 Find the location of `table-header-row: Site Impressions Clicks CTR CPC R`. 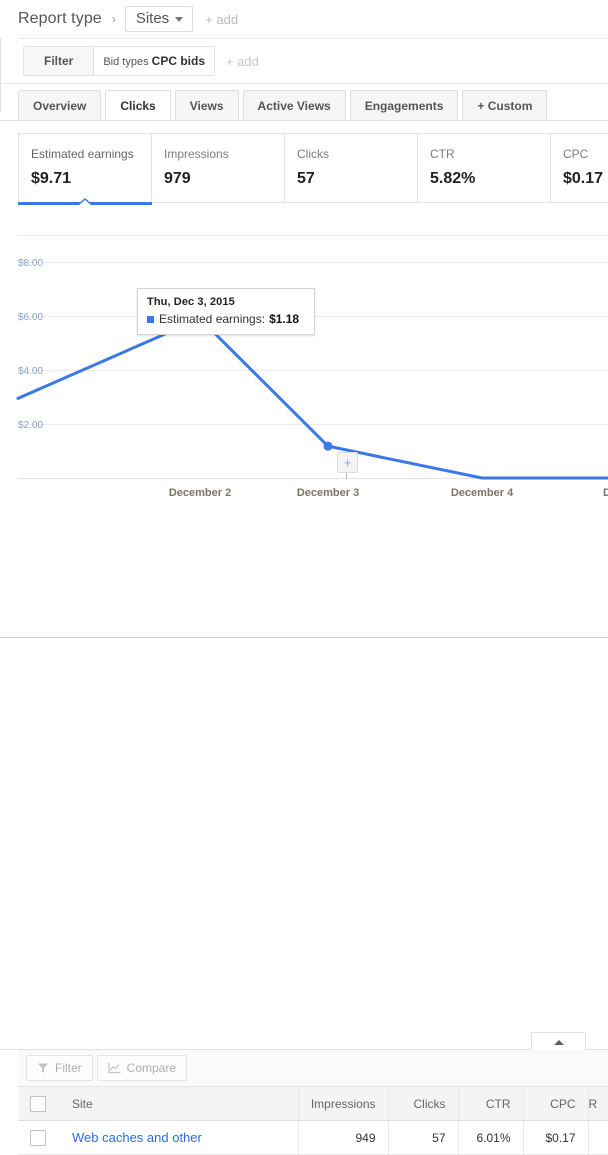

table-header-row: Site Impressions Clicks CTR CPC R is located at coordinates (313, 1103).